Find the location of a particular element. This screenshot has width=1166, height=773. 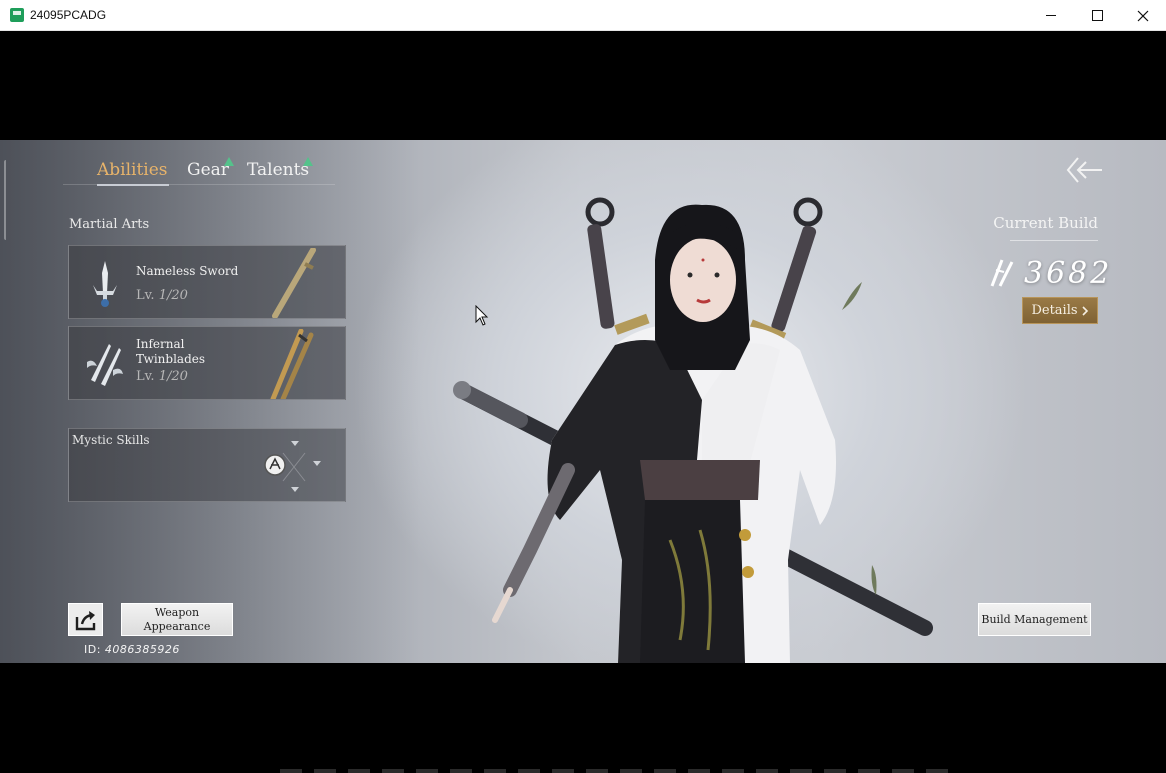

build-score: 3682 is located at coordinates (1068, 273).